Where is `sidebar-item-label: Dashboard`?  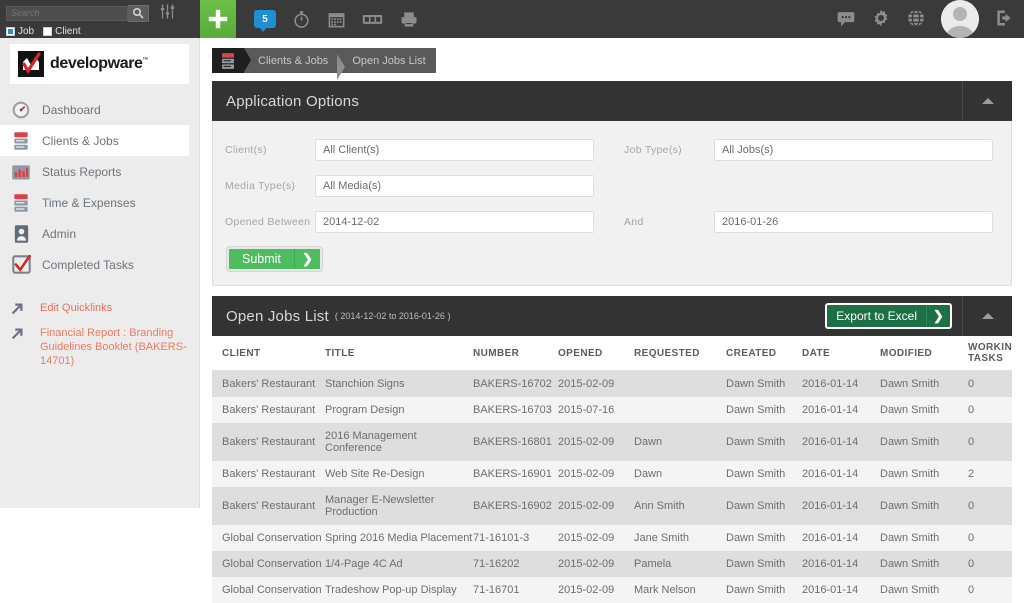 sidebar-item-label: Dashboard is located at coordinates (71, 110).